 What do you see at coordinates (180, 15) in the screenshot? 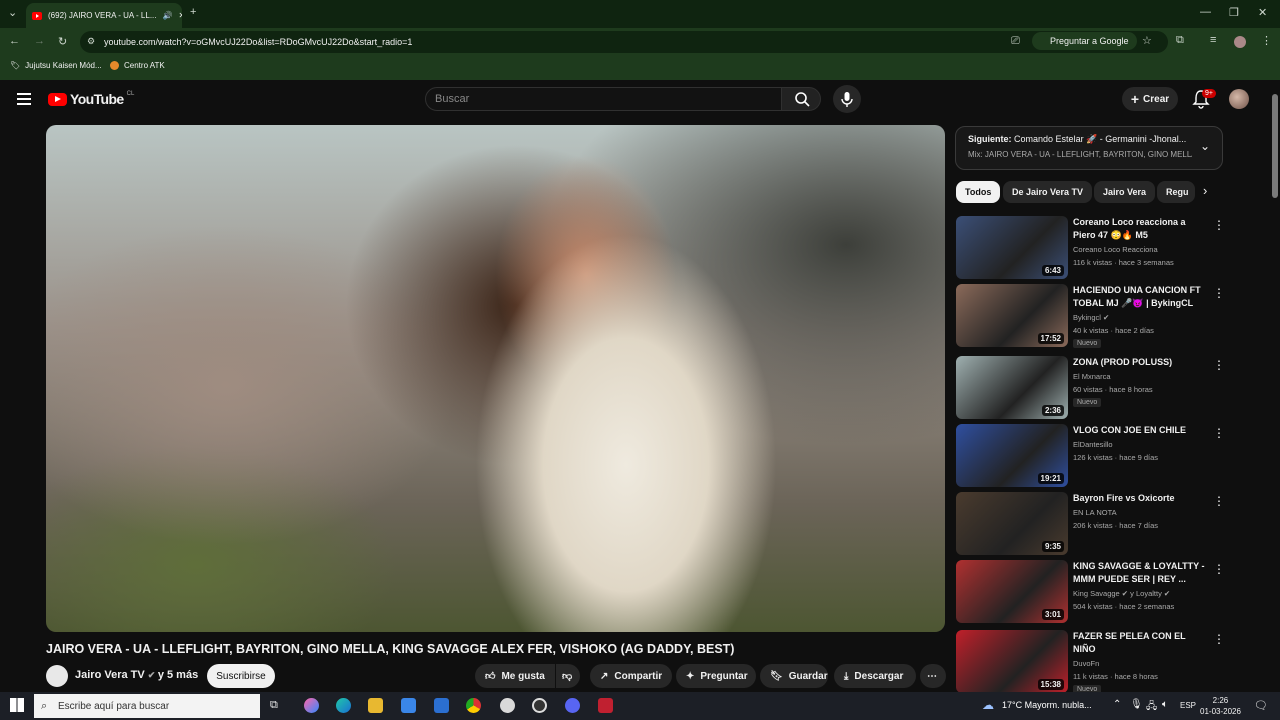
I see `tab-close-icon: ✕` at bounding box center [180, 15].